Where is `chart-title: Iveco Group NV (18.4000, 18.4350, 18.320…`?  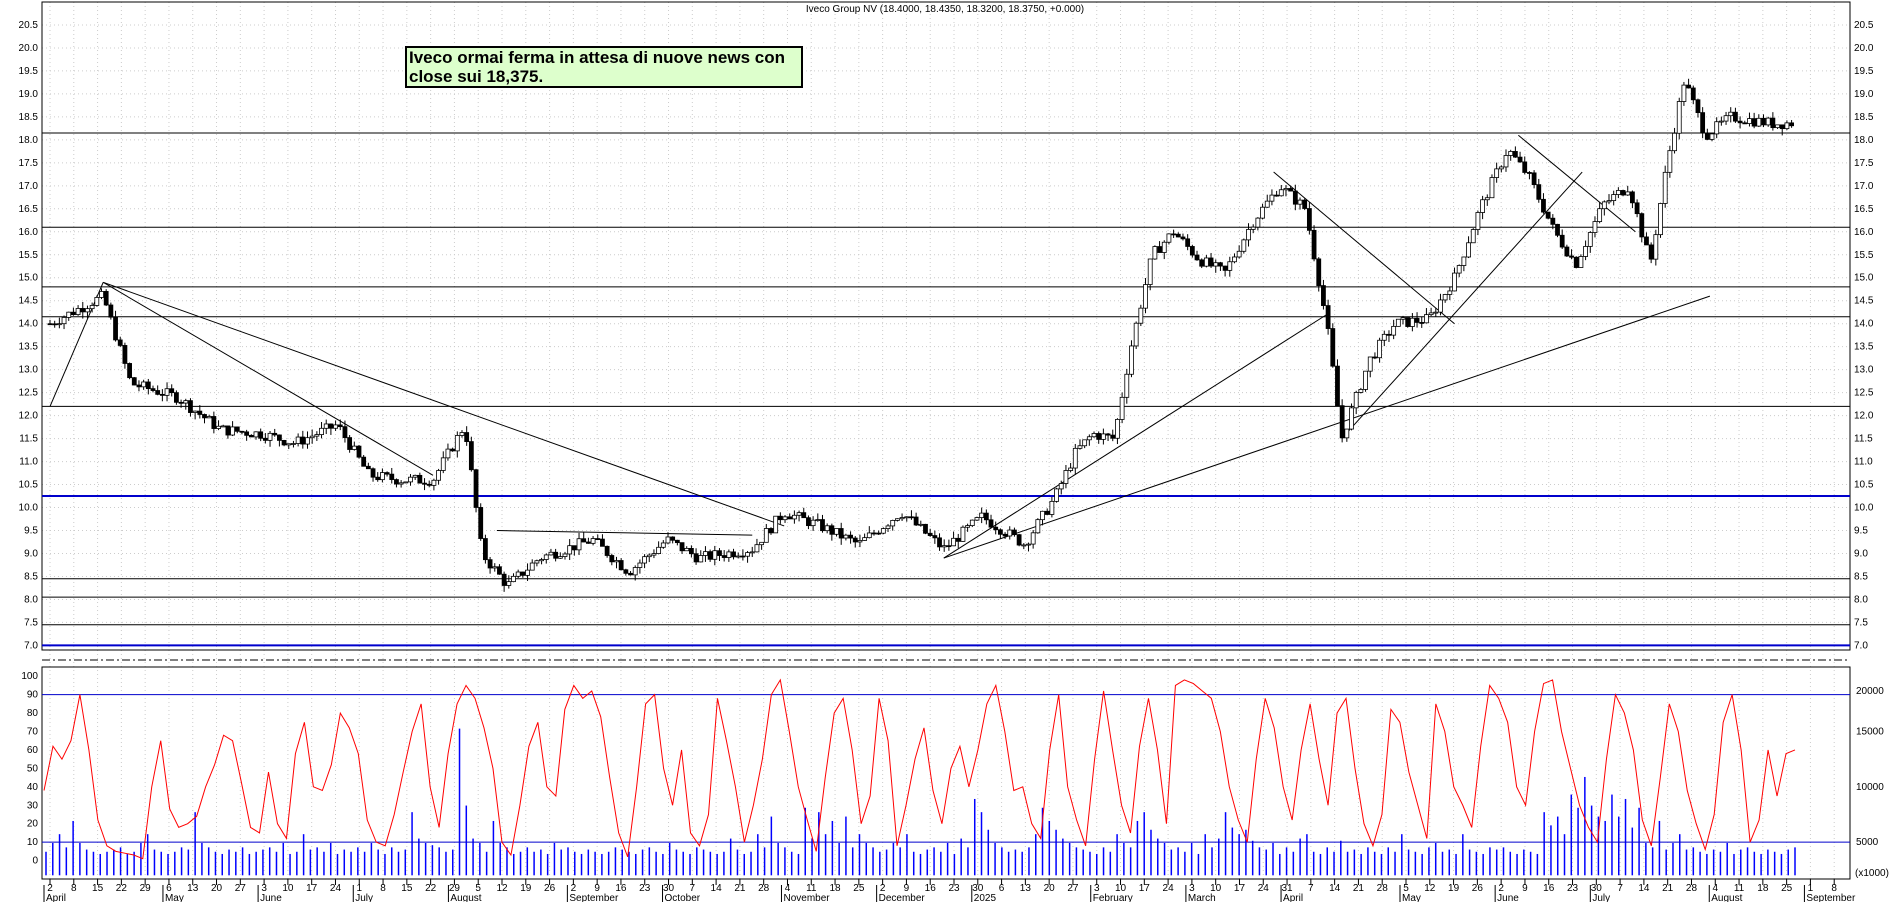 chart-title: Iveco Group NV (18.4000, 18.4350, 18.320… is located at coordinates (945, 9).